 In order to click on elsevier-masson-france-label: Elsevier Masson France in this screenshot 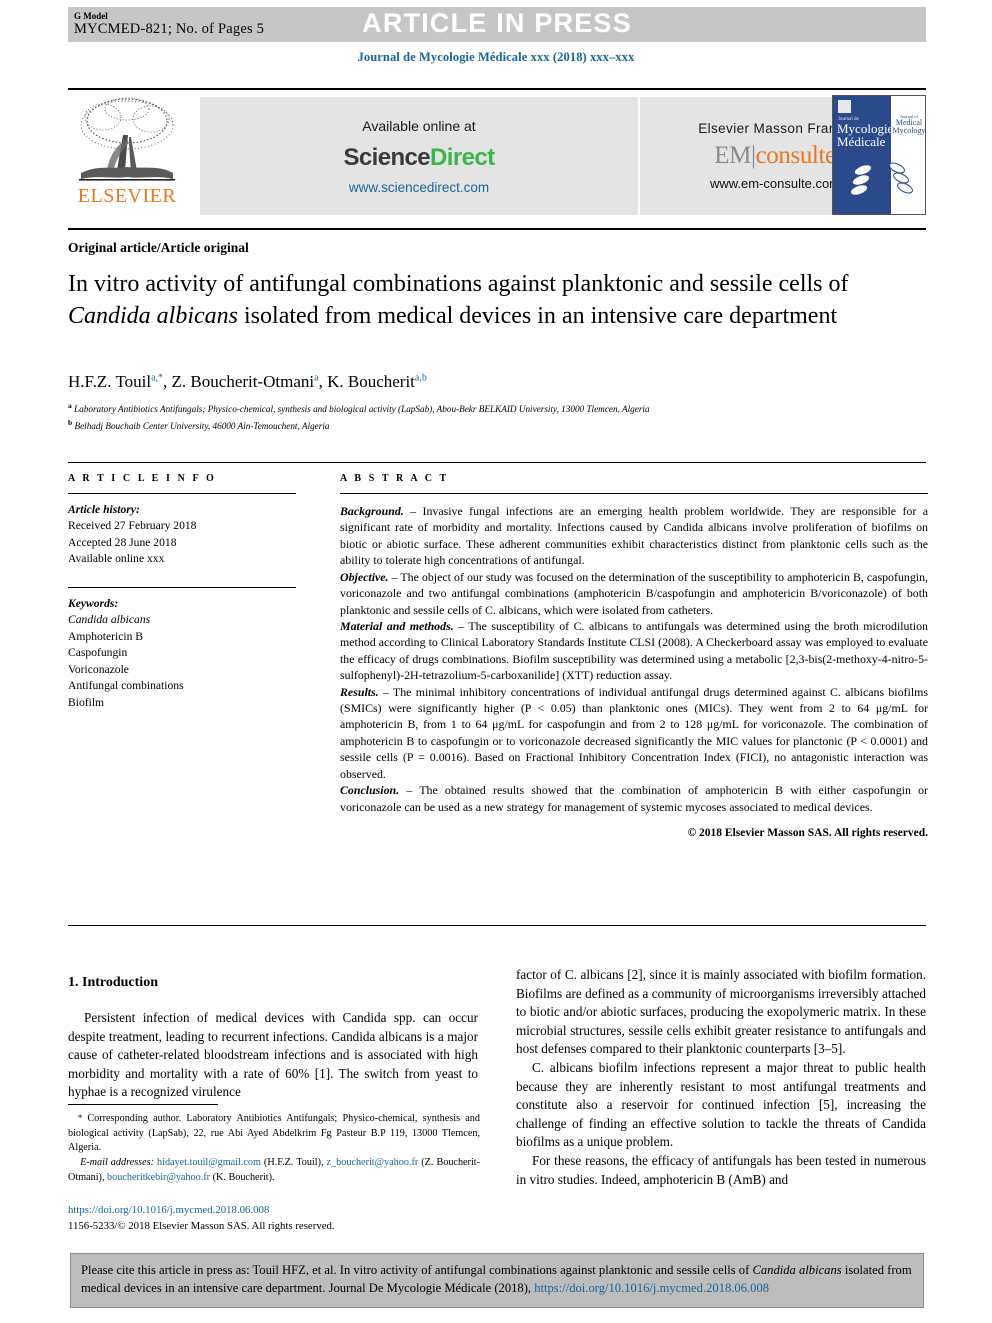, I will do `click(775, 128)`.